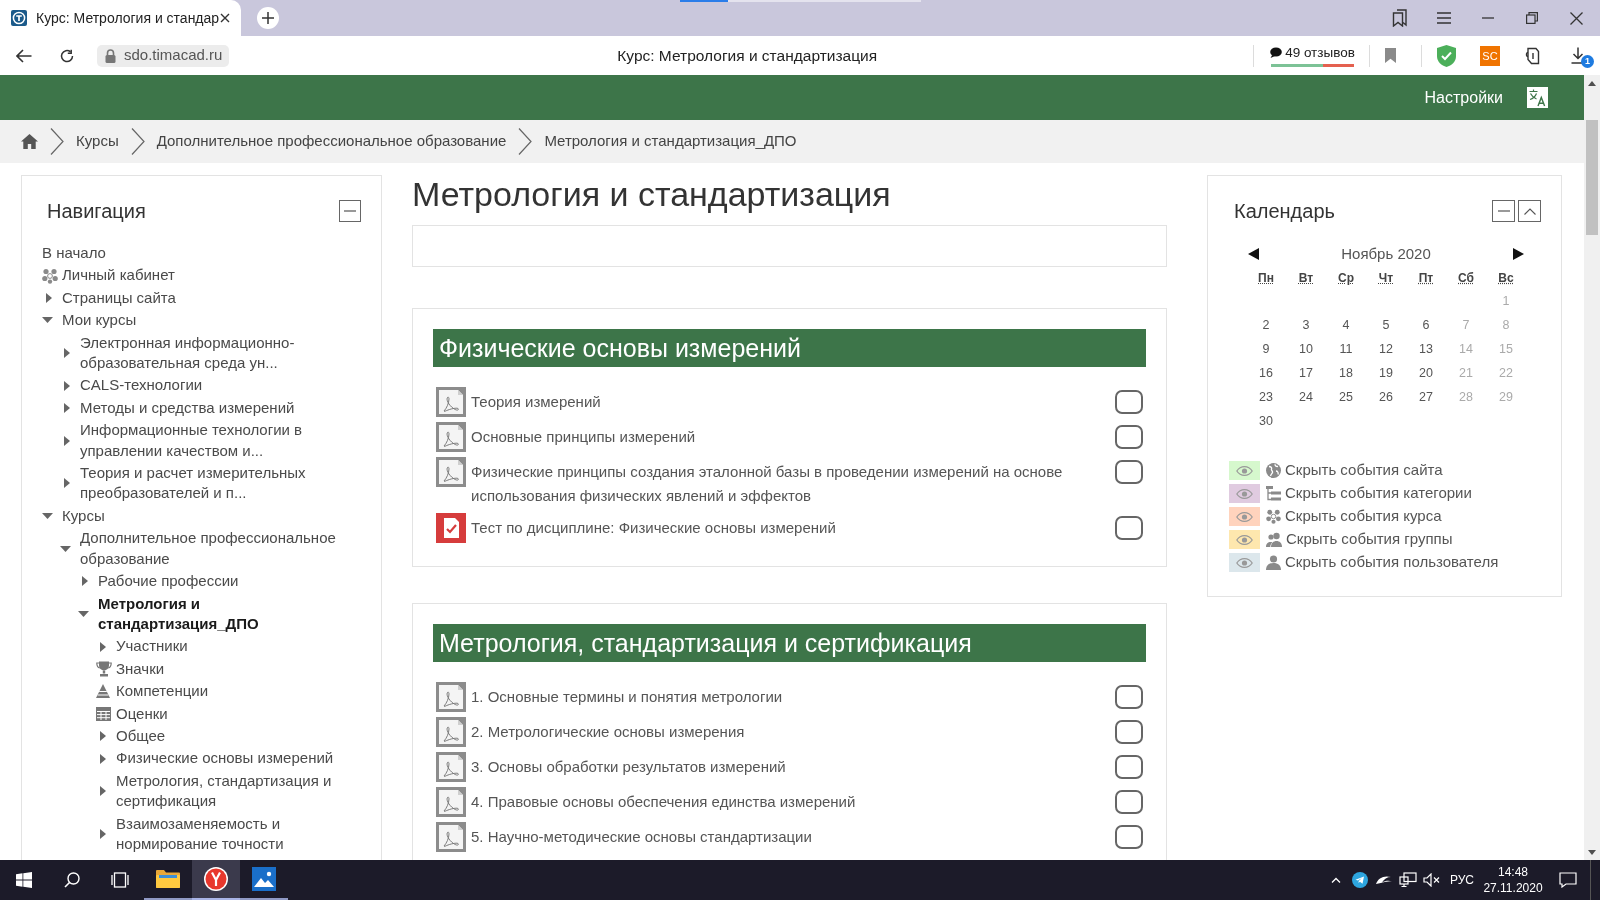 Image resolution: width=1600 pixels, height=900 pixels. Describe the element at coordinates (782, 767) in the screenshot. I see `activity-link: 3. Основы обработки результатов измерений` at that location.